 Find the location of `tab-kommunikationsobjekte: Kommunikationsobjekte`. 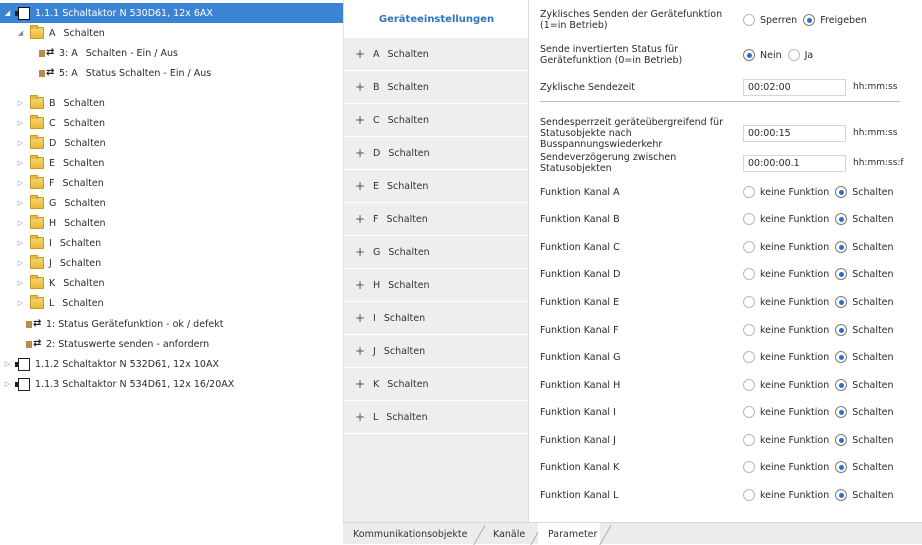

tab-kommunikationsobjekte: Kommunikationsobjekte is located at coordinates (408, 534).